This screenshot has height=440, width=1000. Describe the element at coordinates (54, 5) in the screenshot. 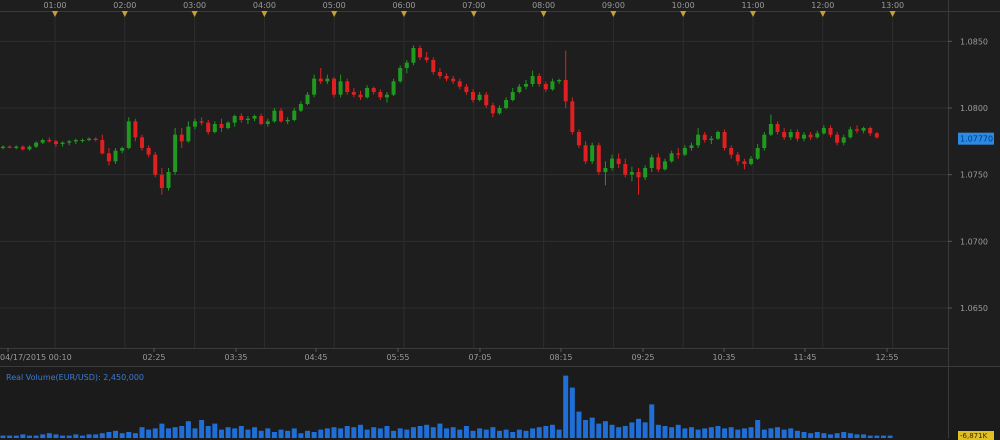

I see `top-time-label: 01:00` at that location.